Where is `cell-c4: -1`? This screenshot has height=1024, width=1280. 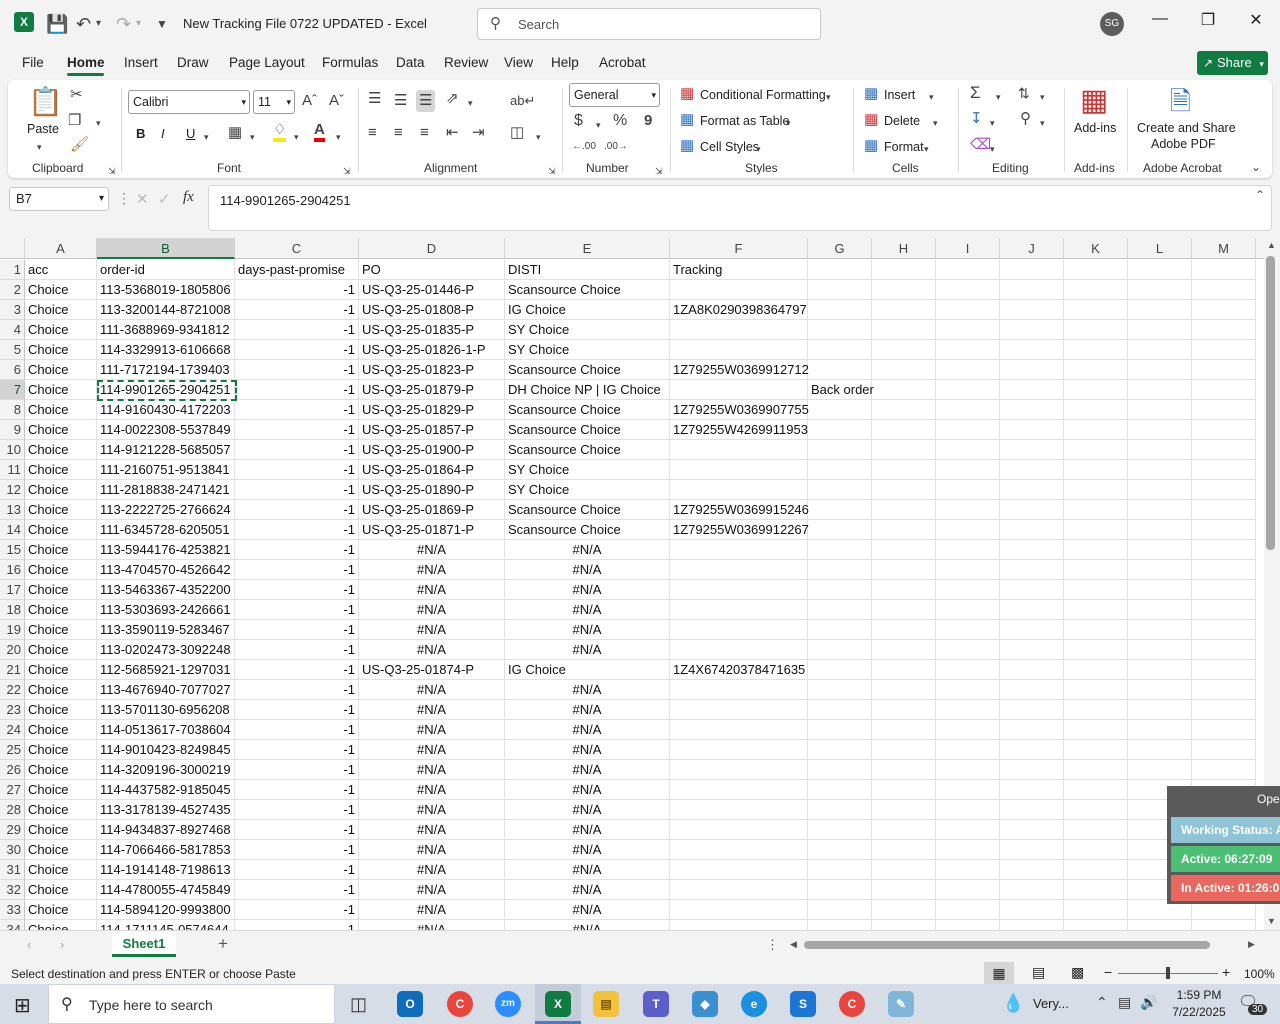
cell-c4: -1 is located at coordinates (297, 330).